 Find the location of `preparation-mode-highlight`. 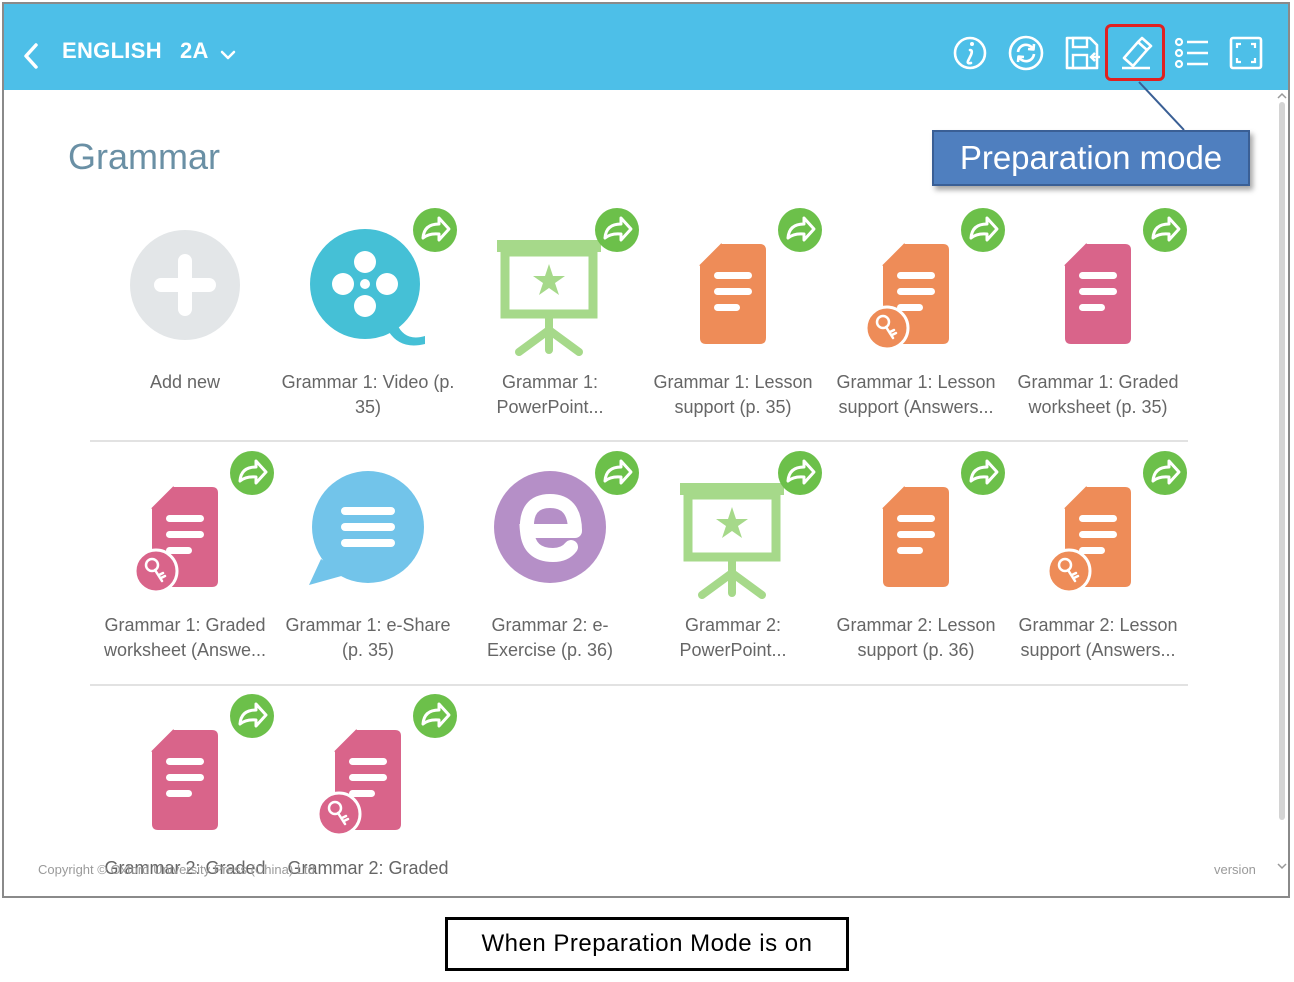

preparation-mode-highlight is located at coordinates (1135, 52).